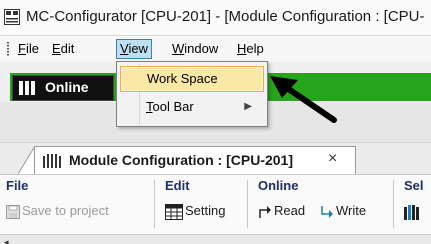  I want to click on menubar-grip, so click(8, 49).